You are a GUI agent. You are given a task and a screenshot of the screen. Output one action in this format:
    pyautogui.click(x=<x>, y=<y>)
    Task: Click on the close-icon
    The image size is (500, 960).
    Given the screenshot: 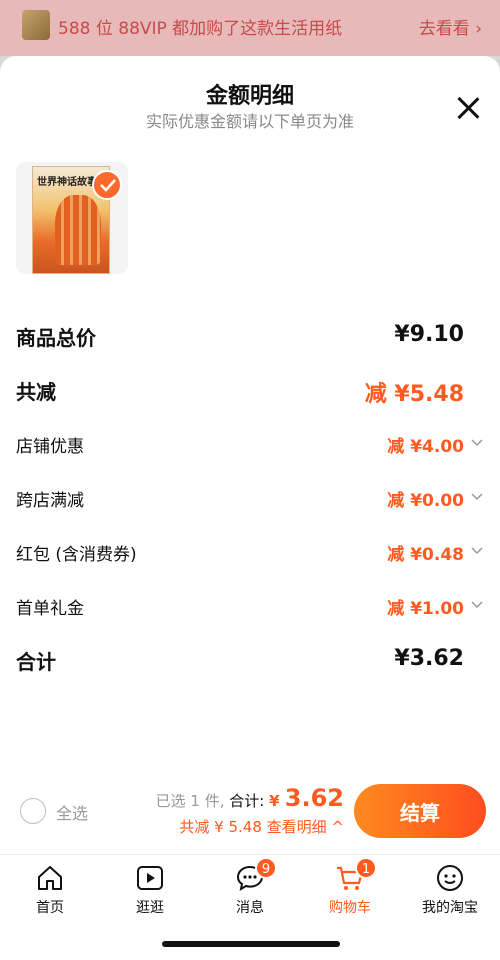 What is the action you would take?
    pyautogui.click(x=468, y=108)
    